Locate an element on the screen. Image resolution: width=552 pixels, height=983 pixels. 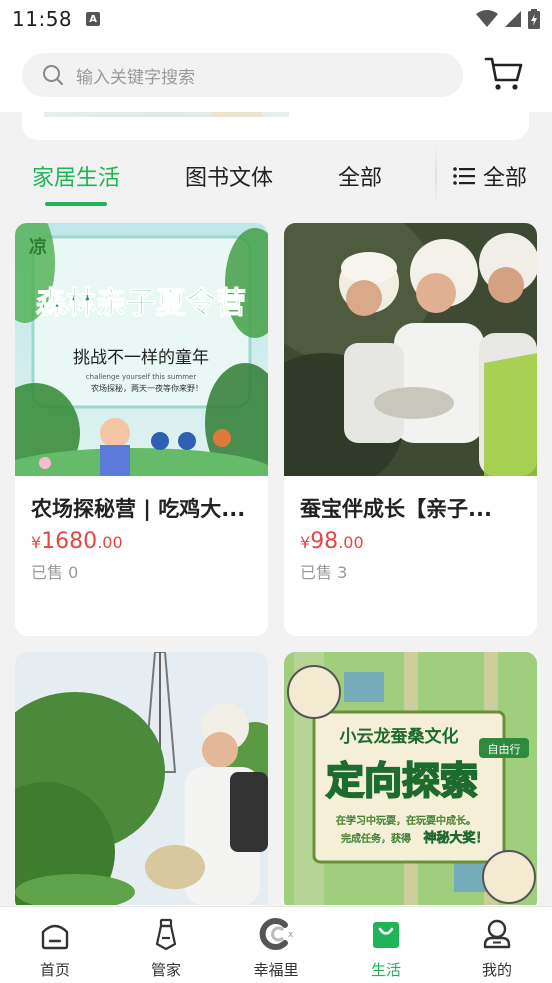
image-line2: challenge yourself this summer is located at coordinates (141, 377).